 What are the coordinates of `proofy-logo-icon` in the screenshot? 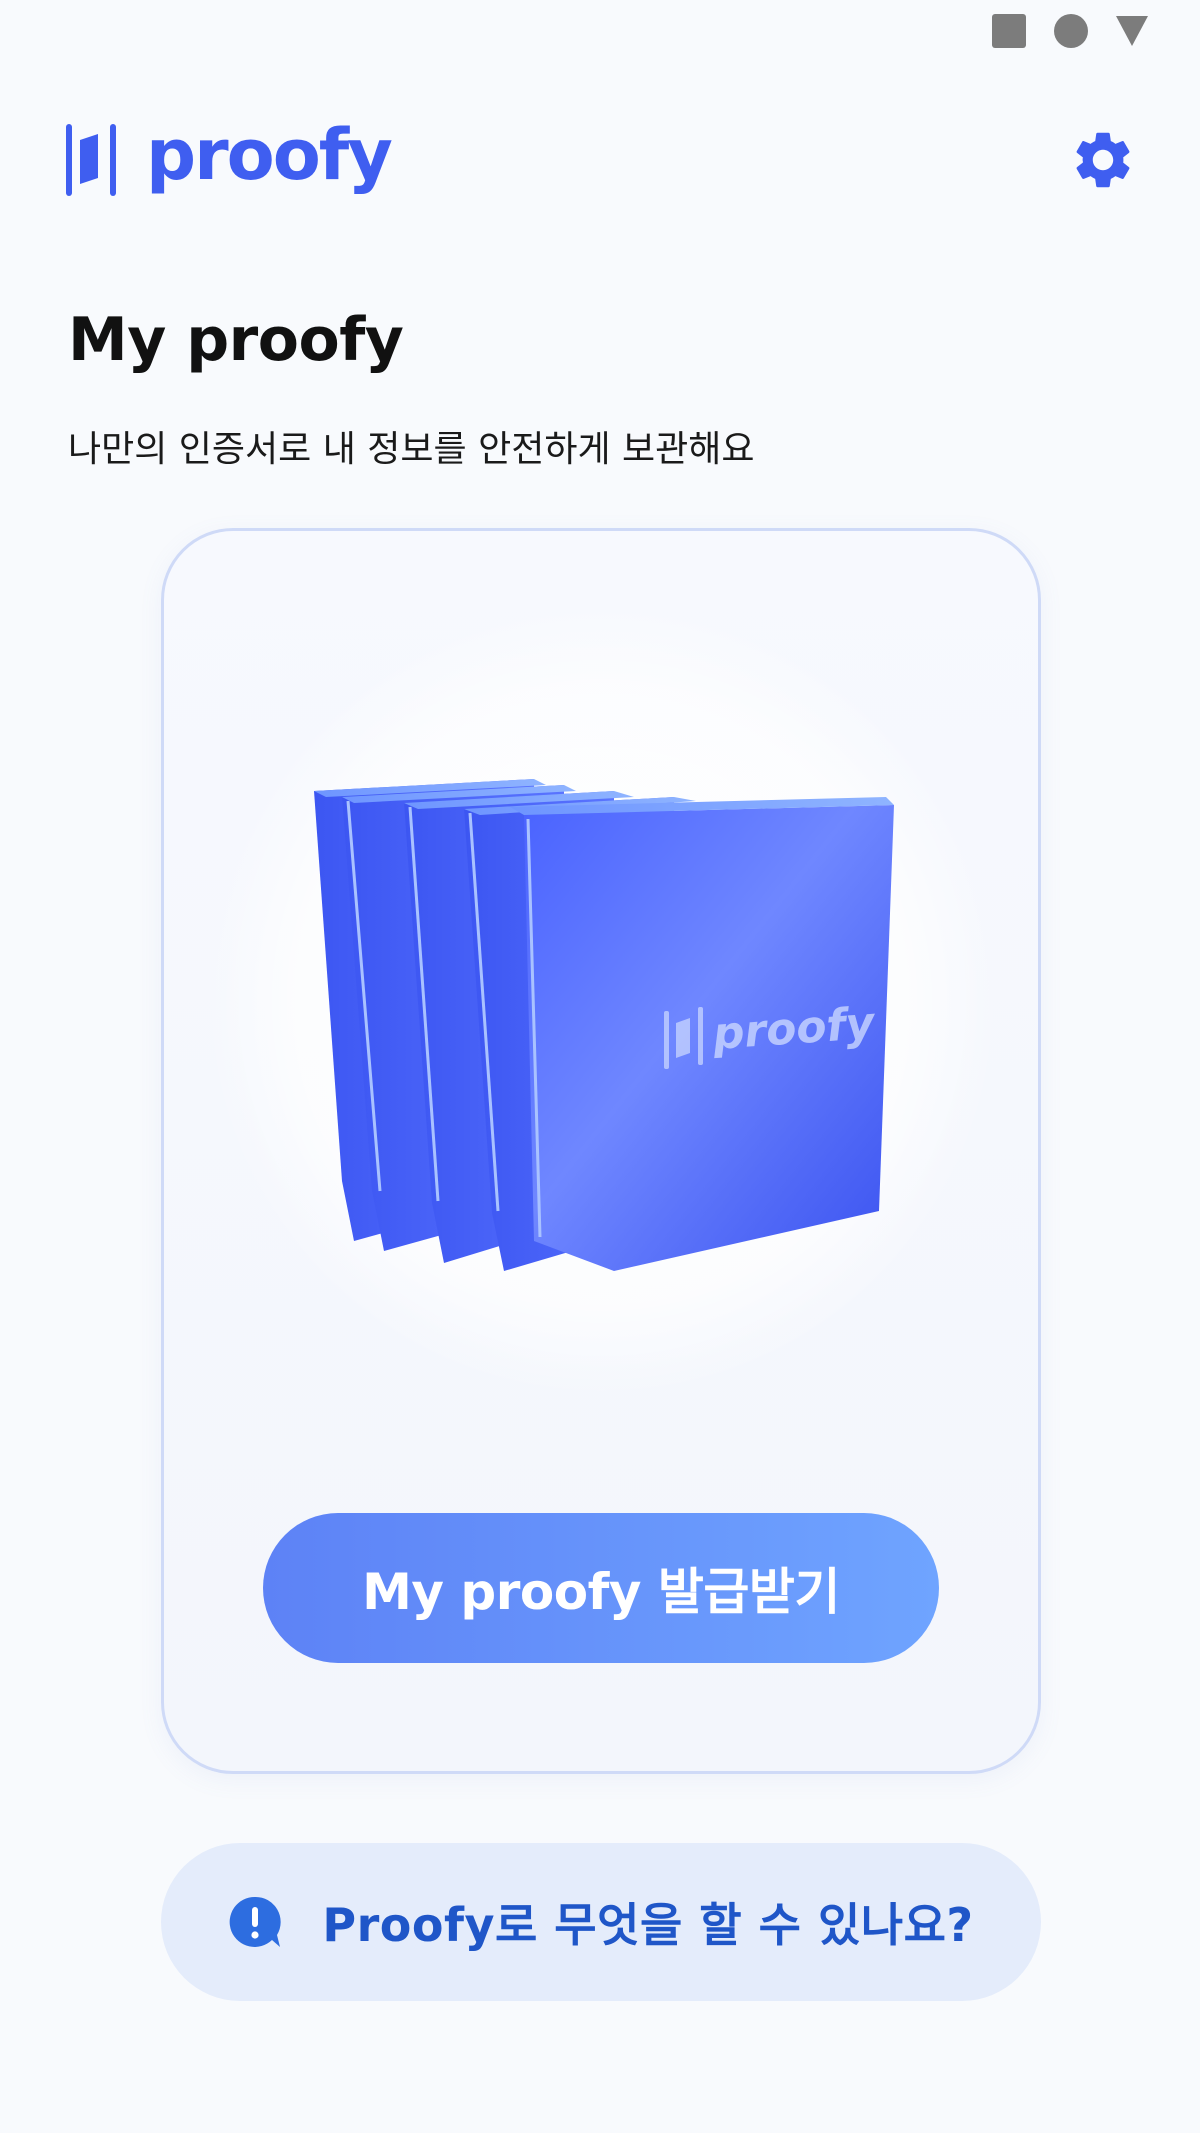 It's located at (91, 160).